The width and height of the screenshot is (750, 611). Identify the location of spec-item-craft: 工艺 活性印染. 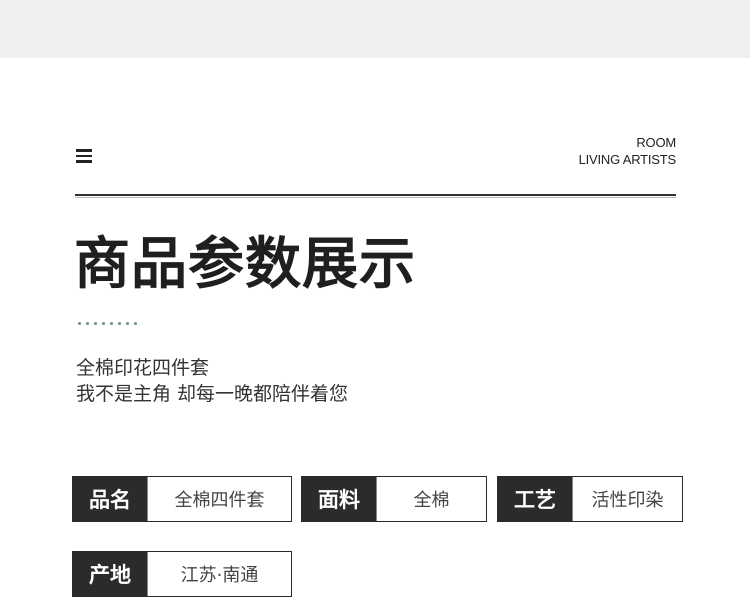
(590, 499).